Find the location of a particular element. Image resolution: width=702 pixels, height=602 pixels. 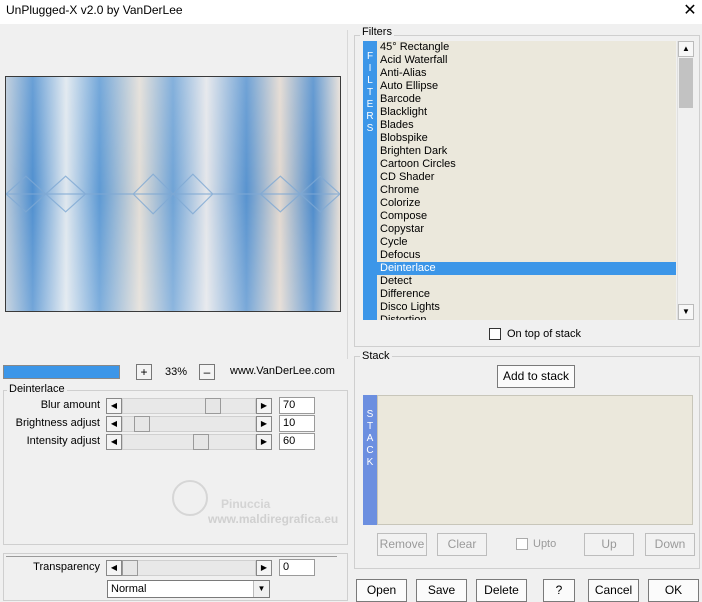

progress-fill is located at coordinates (61, 372).